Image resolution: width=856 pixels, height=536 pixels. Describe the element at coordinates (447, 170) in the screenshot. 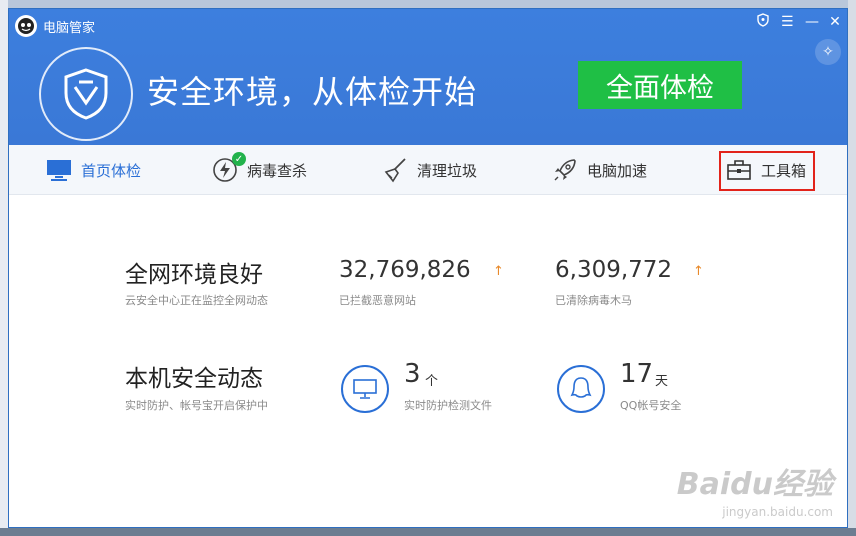

I see `nav-clean-label: 清理垃圾` at that location.